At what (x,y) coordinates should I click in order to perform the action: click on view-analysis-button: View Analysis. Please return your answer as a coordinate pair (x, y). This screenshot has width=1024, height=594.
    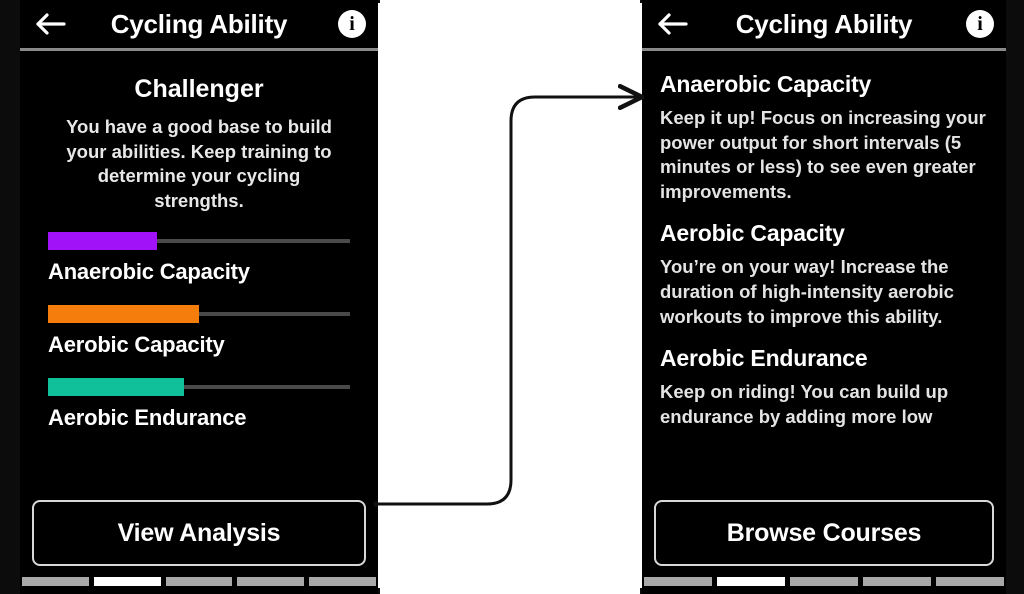
    Looking at the image, I should click on (199, 533).